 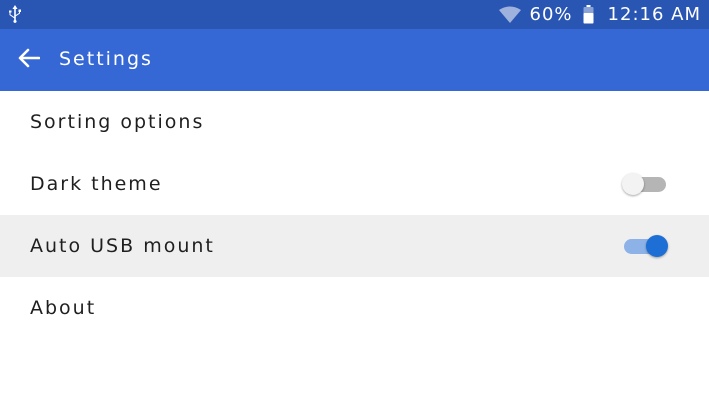 I want to click on wifi-icon, so click(x=510, y=15).